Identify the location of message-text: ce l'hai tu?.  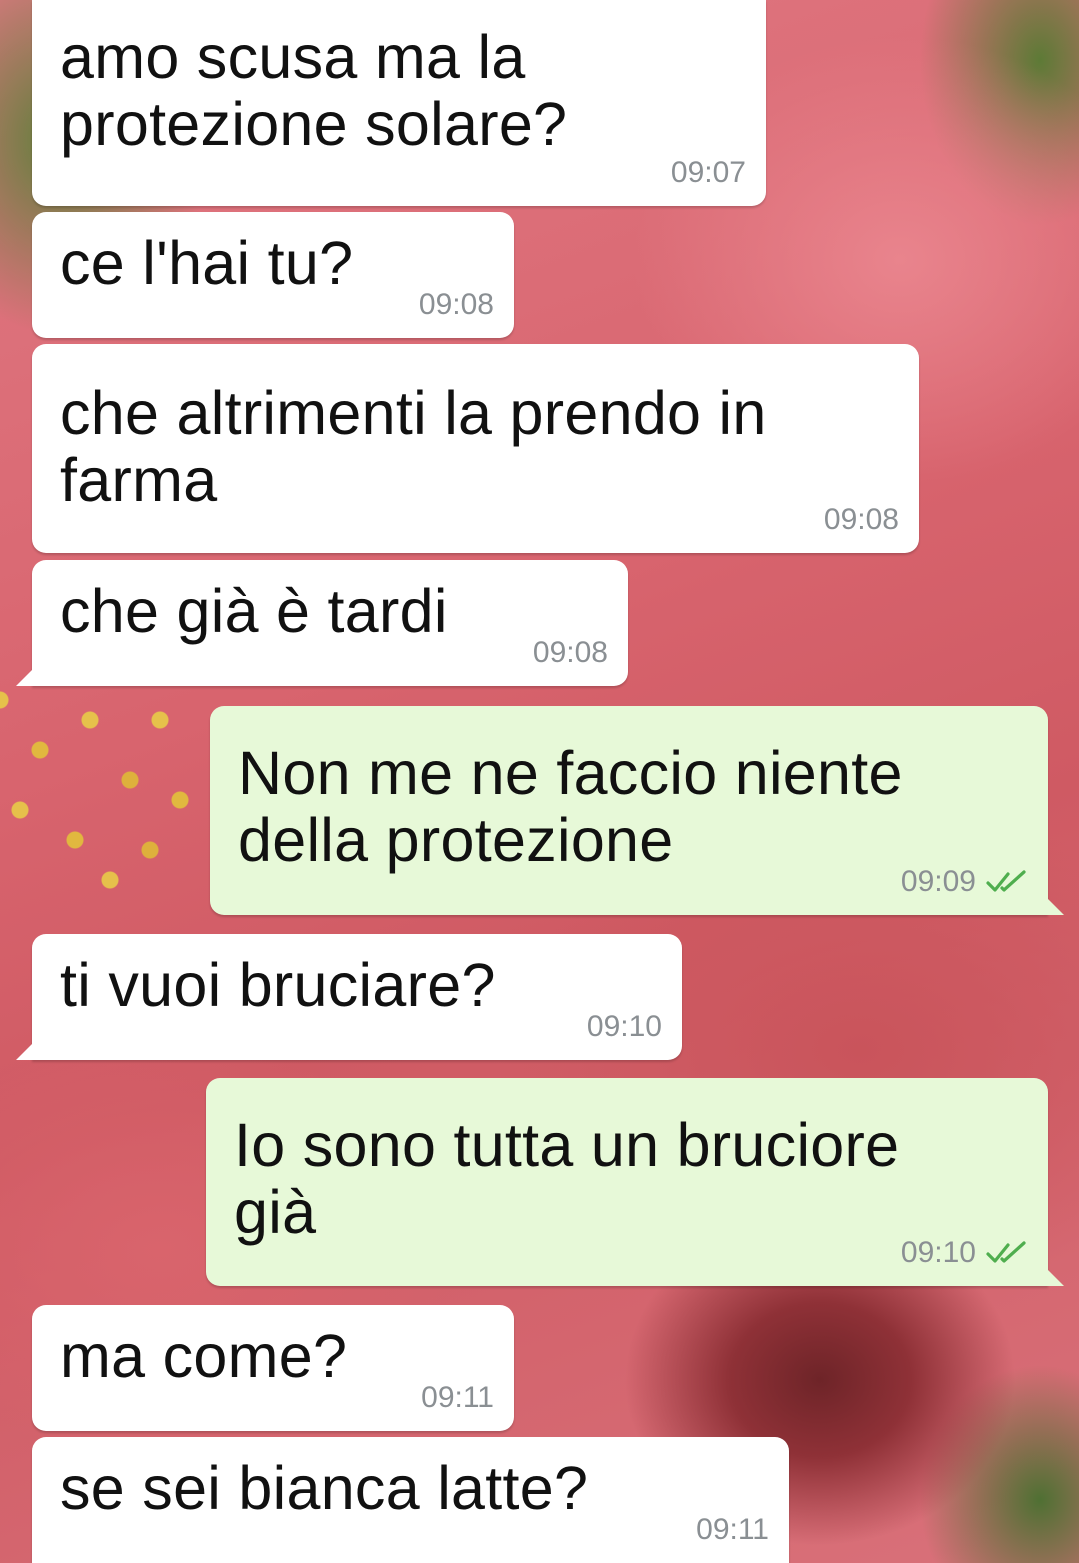
(207, 263).